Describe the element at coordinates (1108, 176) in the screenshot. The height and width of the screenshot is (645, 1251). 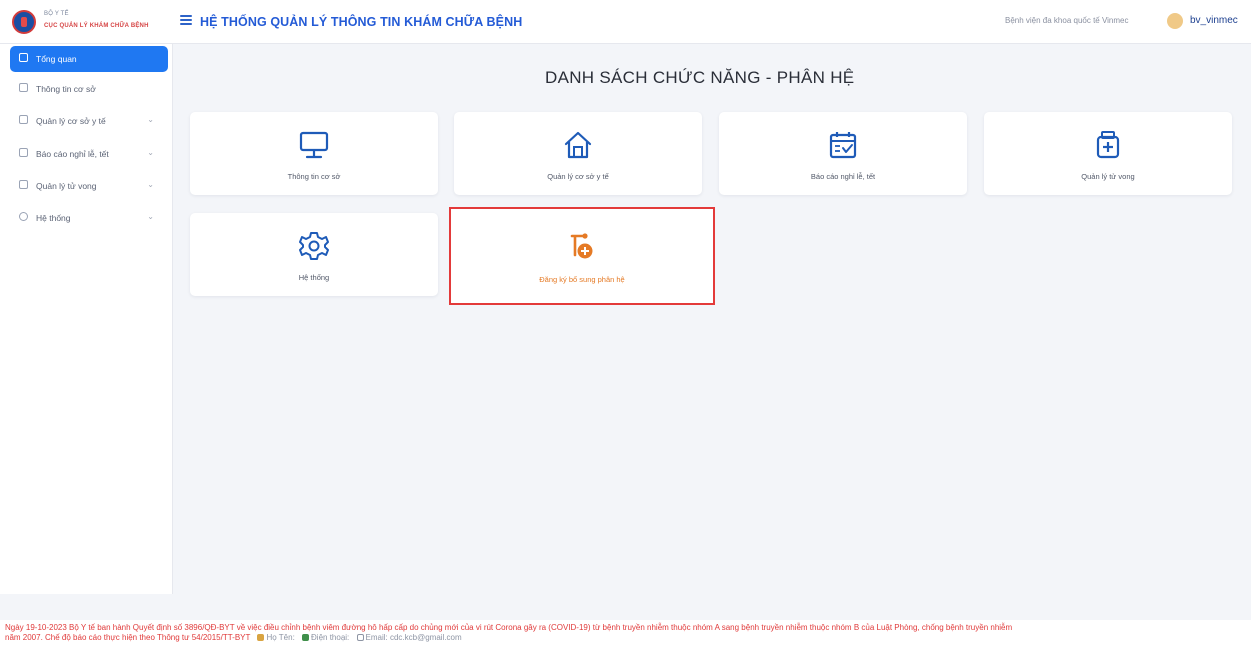
I see `card-label: Quản lý tử vong` at that location.